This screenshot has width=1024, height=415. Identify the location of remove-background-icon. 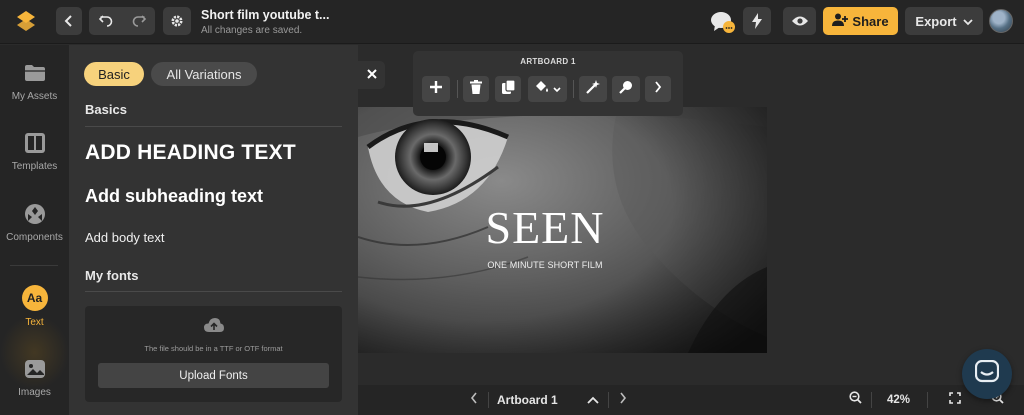
(626, 89).